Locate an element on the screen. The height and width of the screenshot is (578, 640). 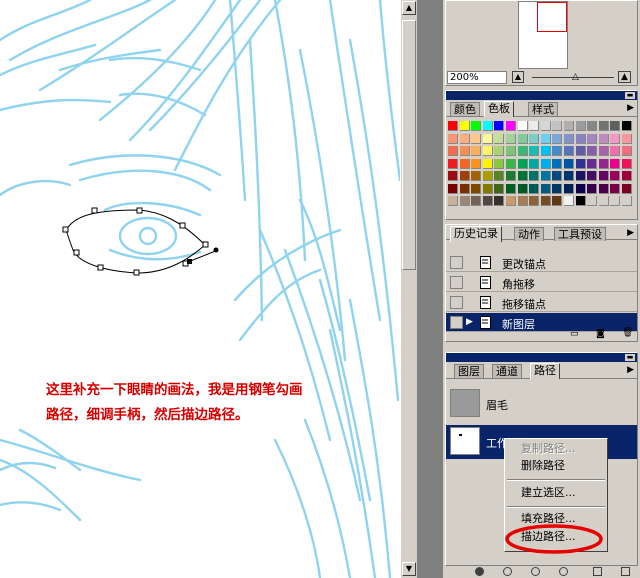
zoom-field: 200% is located at coordinates (477, 77).